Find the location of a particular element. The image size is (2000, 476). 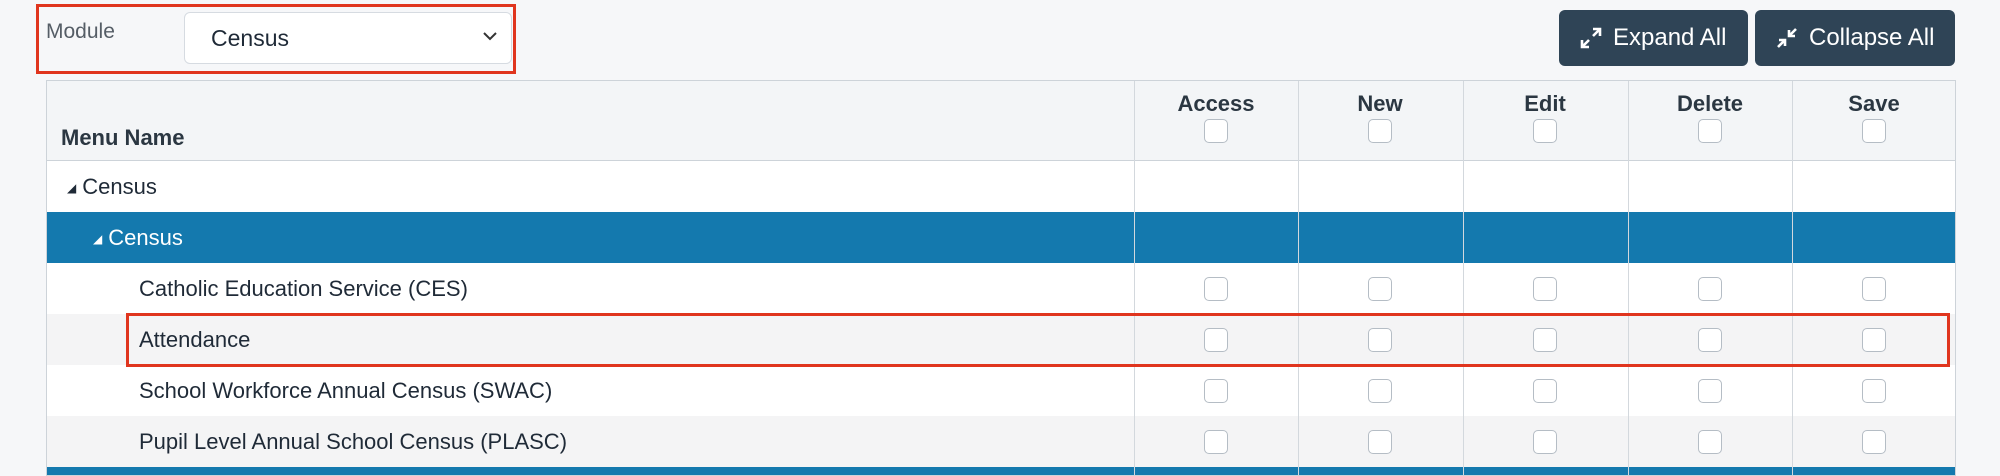

new-header: New is located at coordinates (1380, 120).